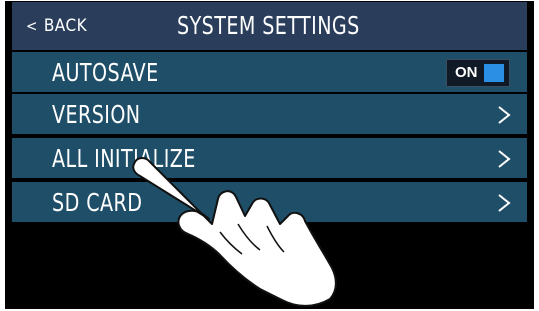 The image size is (539, 311). What do you see at coordinates (466, 72) in the screenshot?
I see `toggle-state-label: ON` at bounding box center [466, 72].